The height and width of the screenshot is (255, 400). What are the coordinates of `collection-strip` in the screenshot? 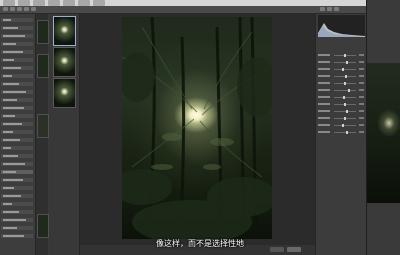 It's located at (42, 134).